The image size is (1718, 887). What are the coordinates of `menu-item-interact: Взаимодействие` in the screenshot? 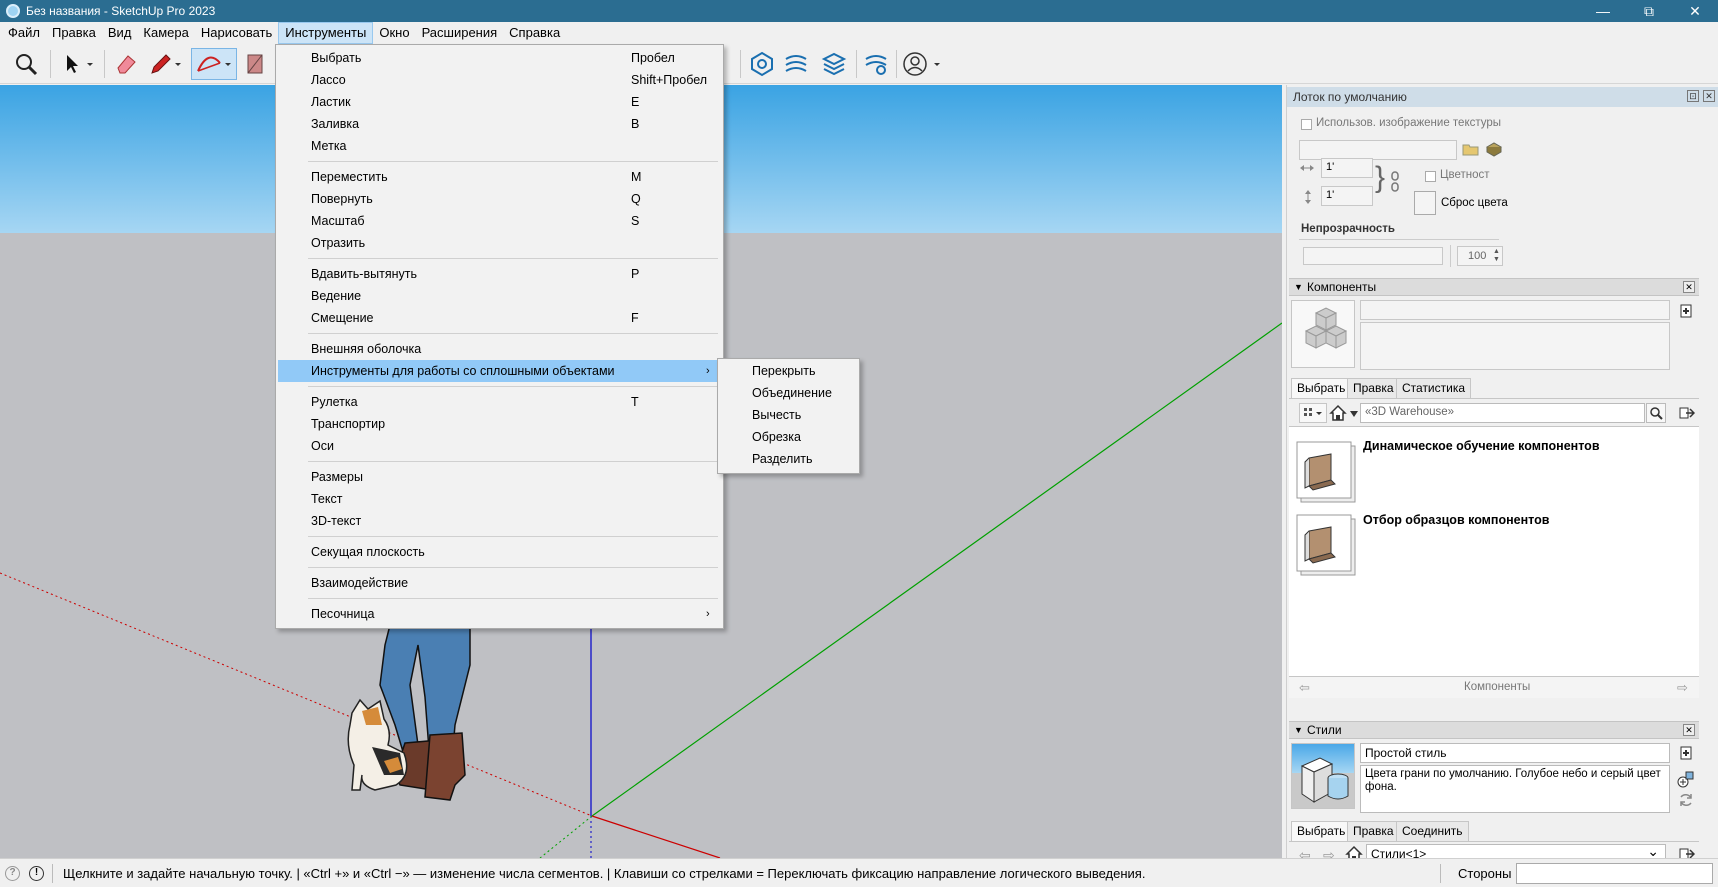 It's located at (499, 583).